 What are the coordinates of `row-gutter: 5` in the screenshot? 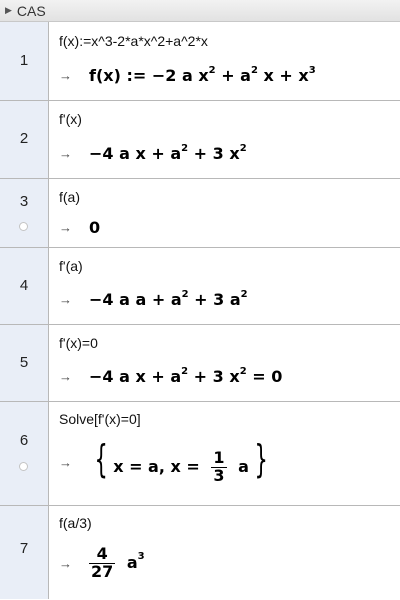 It's located at (24, 363).